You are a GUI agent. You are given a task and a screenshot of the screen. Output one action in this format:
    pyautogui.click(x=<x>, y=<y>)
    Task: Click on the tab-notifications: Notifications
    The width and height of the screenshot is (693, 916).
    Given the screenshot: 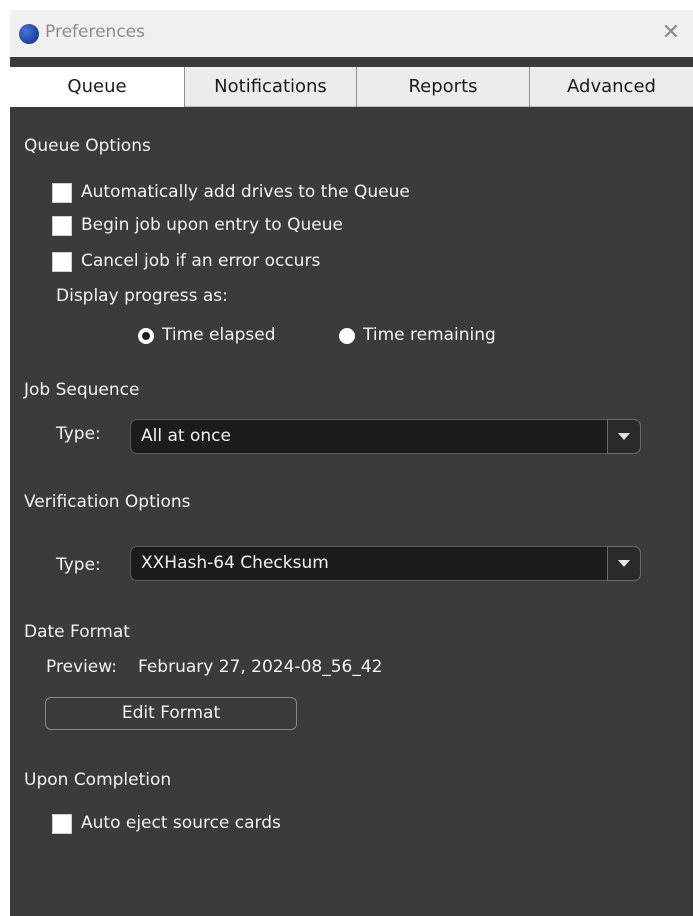 What is the action you would take?
    pyautogui.click(x=271, y=87)
    